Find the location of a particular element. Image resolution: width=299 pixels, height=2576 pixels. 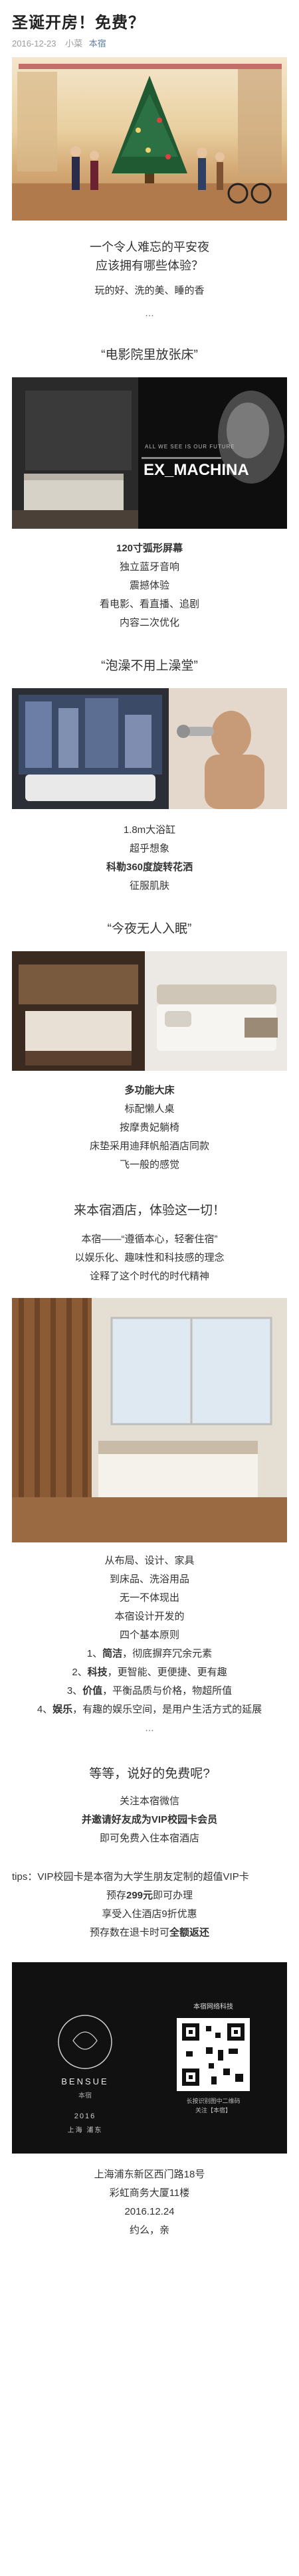

hotel-intro-2: 以娱乐化、趣味性和科技感的理念 is located at coordinates (149, 1257).